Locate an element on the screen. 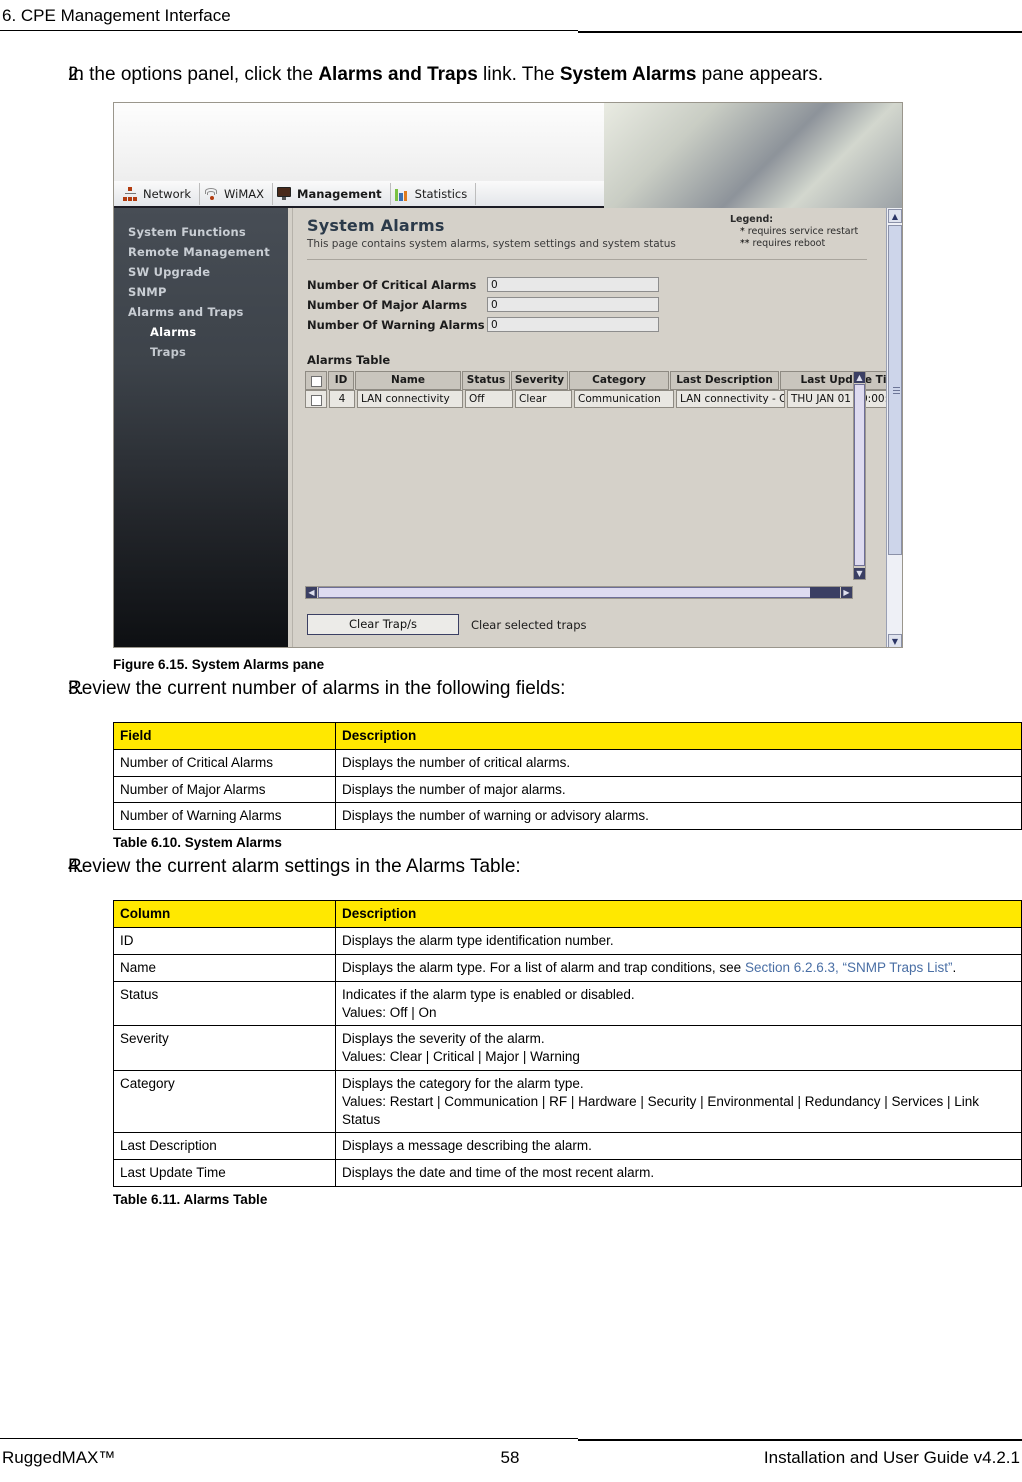 The height and width of the screenshot is (1482, 1022). pane-divider is located at coordinates (587, 259).